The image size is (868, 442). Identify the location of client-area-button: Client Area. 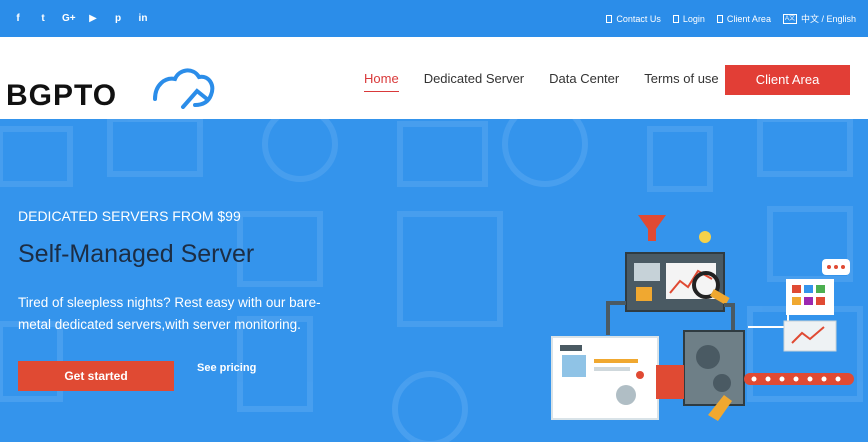
(787, 80).